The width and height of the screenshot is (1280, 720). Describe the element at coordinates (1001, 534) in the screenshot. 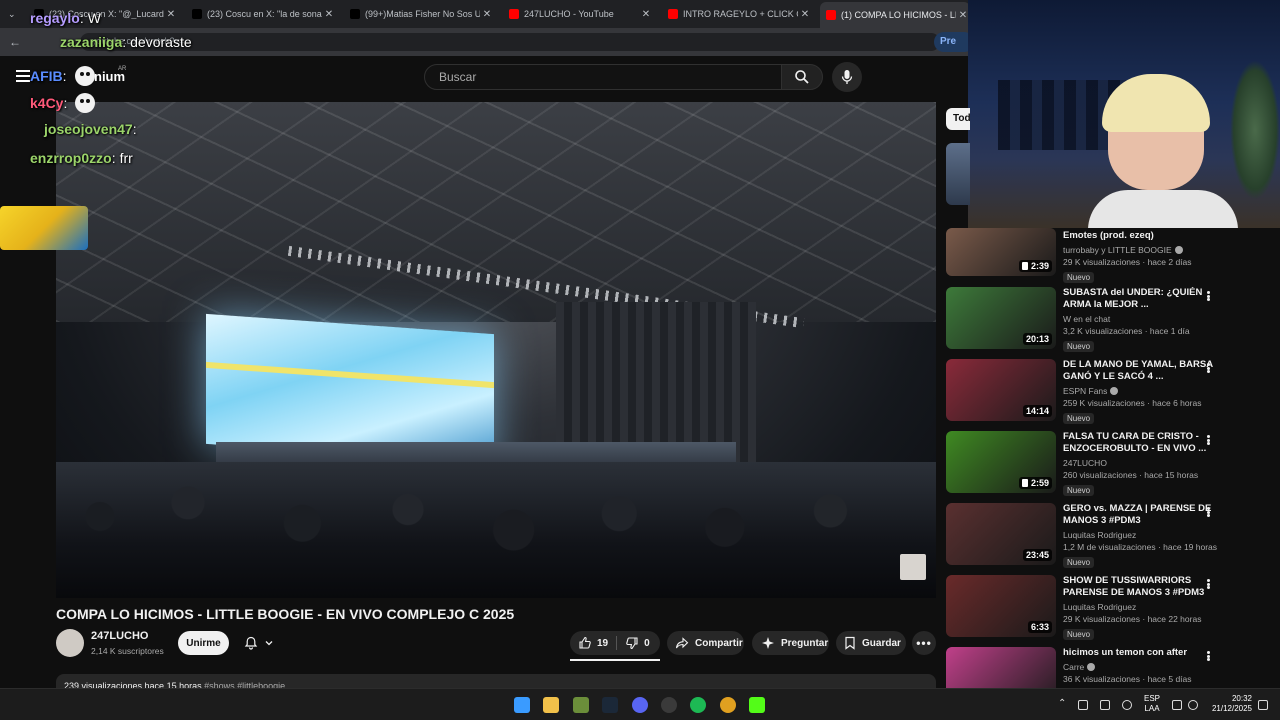

I see `recommendation-thumbnail: 23:45` at that location.